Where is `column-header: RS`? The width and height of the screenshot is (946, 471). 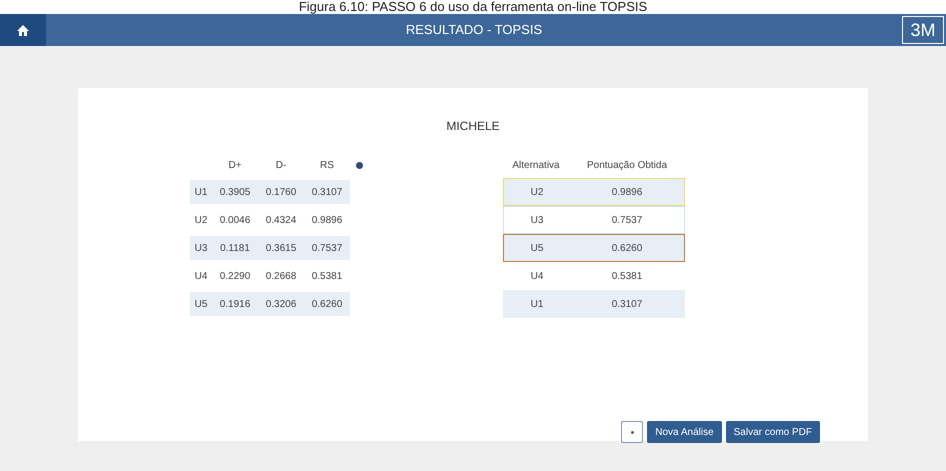
column-header: RS is located at coordinates (327, 165).